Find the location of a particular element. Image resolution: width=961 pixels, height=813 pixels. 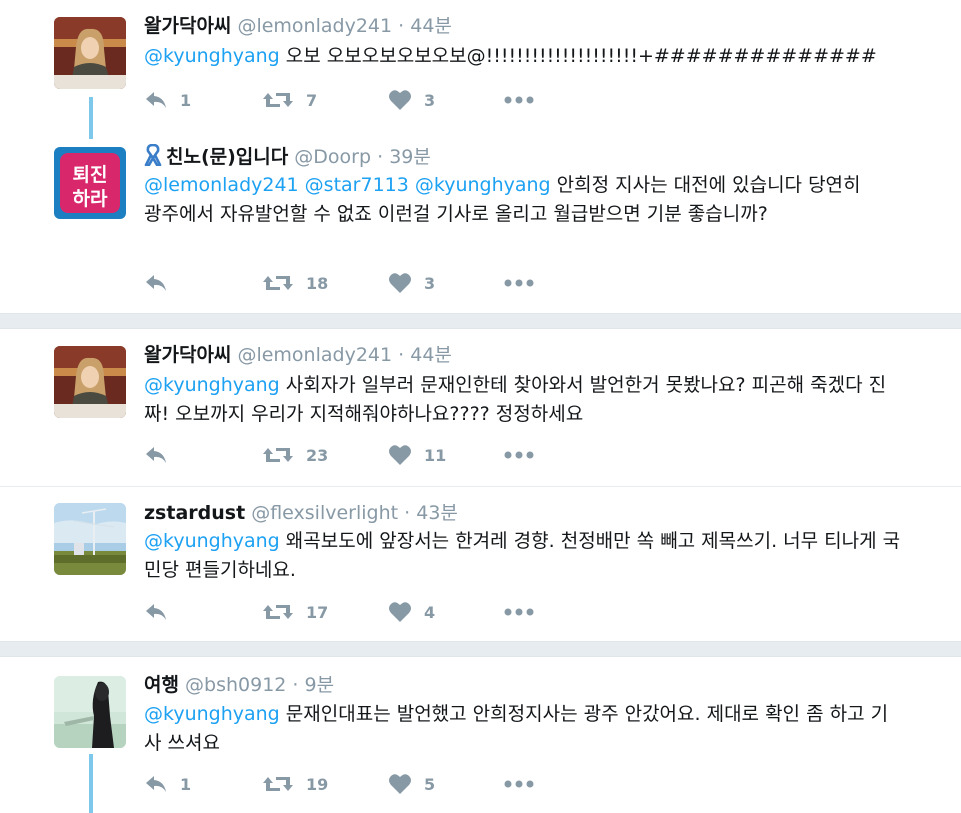

like-count: 5 is located at coordinates (430, 784).